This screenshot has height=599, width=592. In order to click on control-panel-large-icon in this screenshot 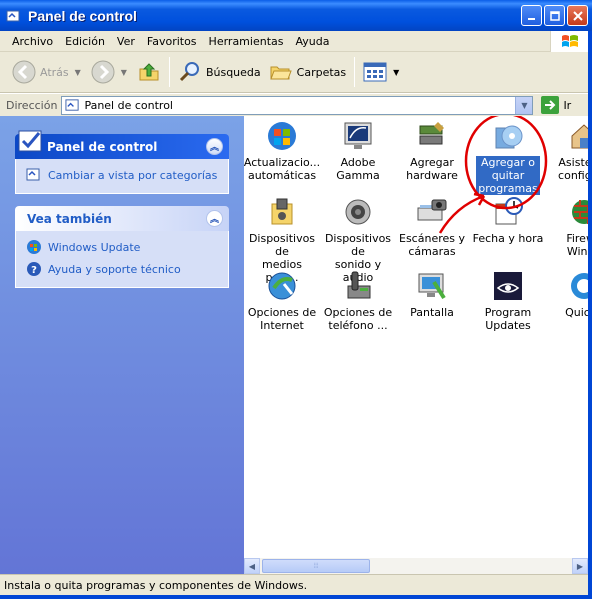, I will do `click(30, 141)`.